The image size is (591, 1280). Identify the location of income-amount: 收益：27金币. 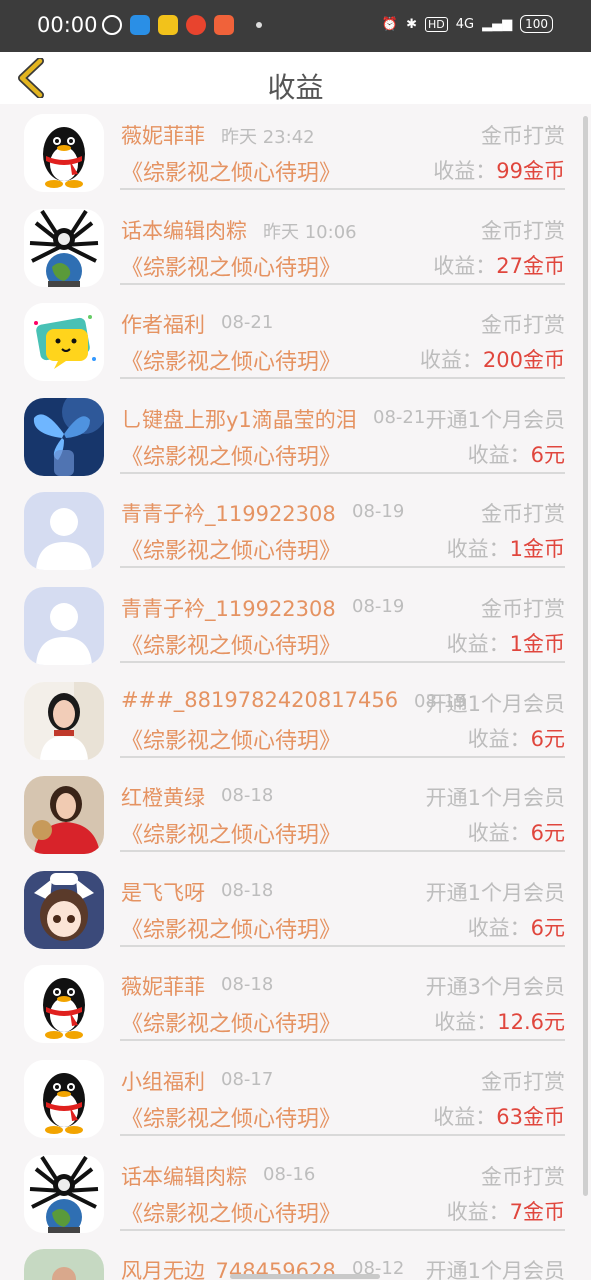
(499, 265).